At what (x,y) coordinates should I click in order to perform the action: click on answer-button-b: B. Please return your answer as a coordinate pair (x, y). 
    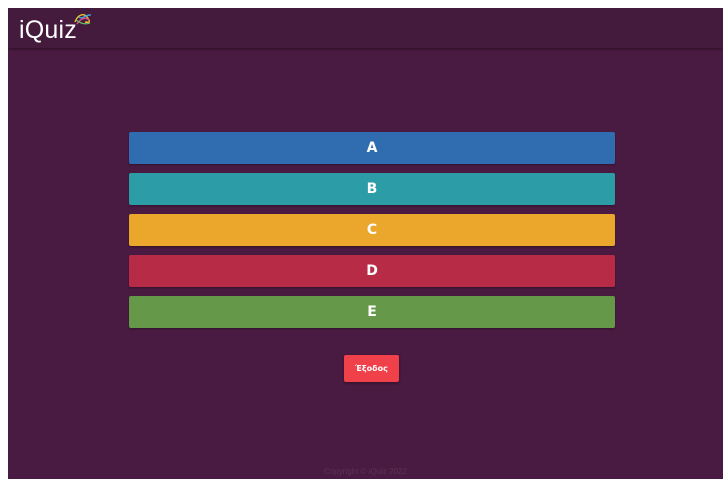
    Looking at the image, I should click on (372, 189).